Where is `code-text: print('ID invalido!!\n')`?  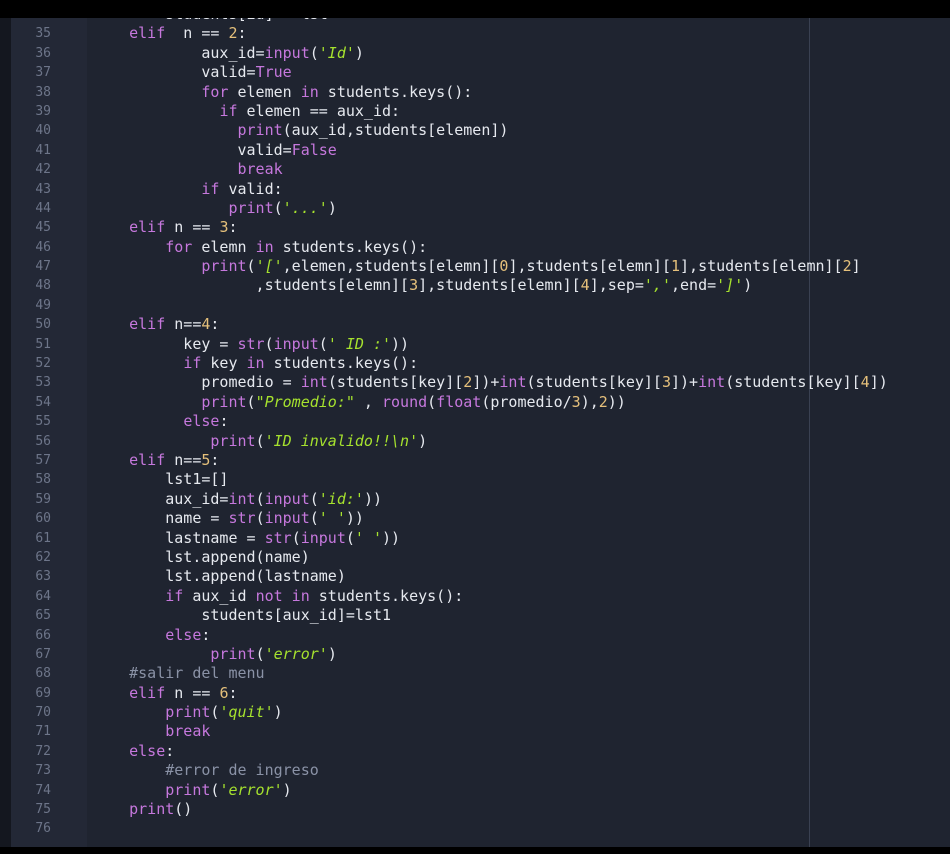
code-text: print('ID invalido!!\n') is located at coordinates (260, 441).